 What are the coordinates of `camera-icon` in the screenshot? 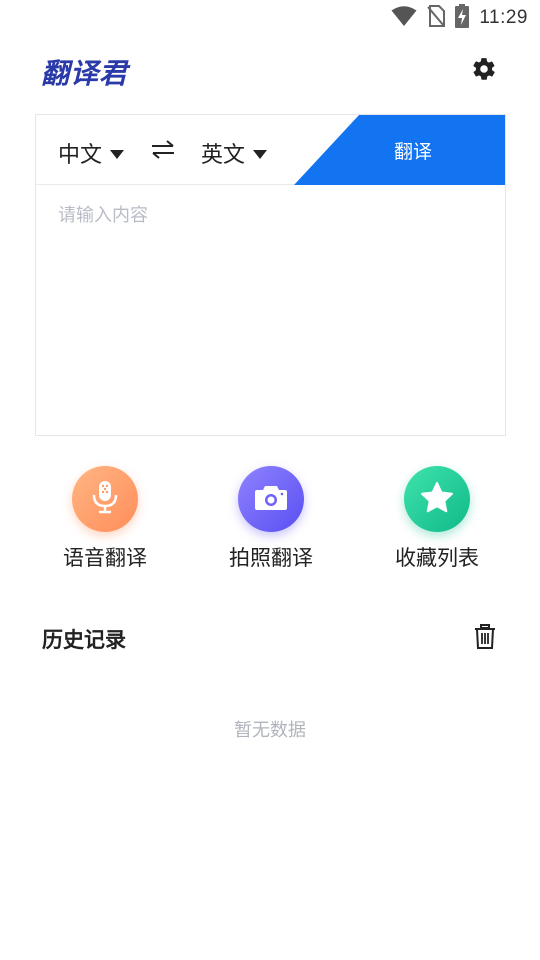 It's located at (271, 499).